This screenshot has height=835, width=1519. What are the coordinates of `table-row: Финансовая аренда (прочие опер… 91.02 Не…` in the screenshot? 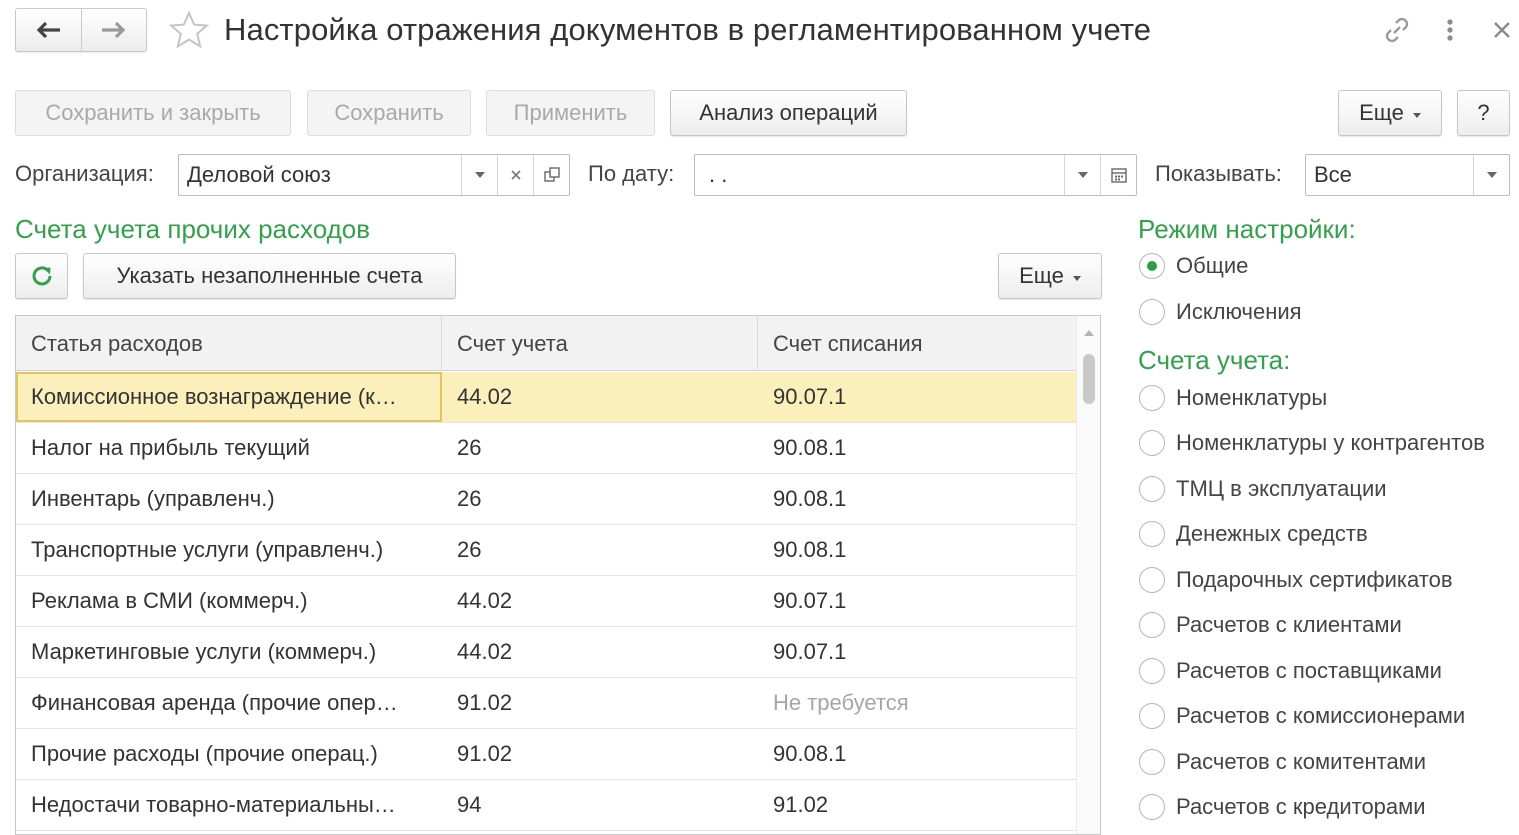 It's located at (546, 703).